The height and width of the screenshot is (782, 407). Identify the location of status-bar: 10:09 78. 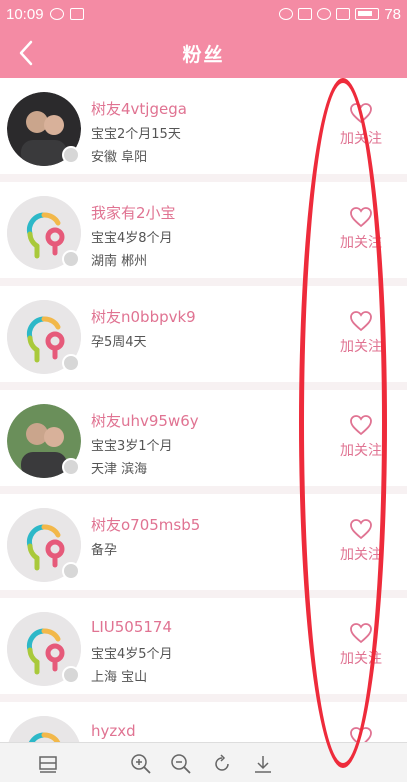
(203, 14).